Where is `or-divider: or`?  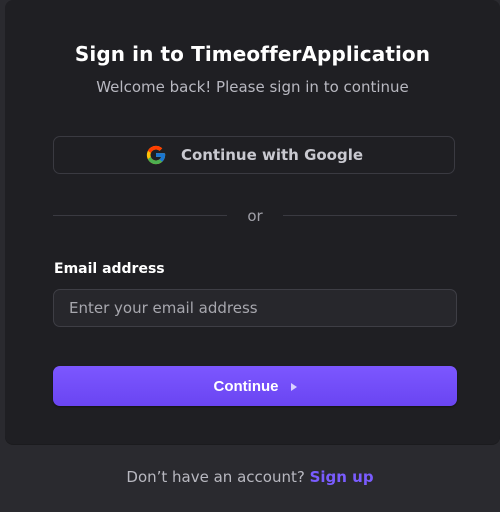
or-divider: or is located at coordinates (255, 216).